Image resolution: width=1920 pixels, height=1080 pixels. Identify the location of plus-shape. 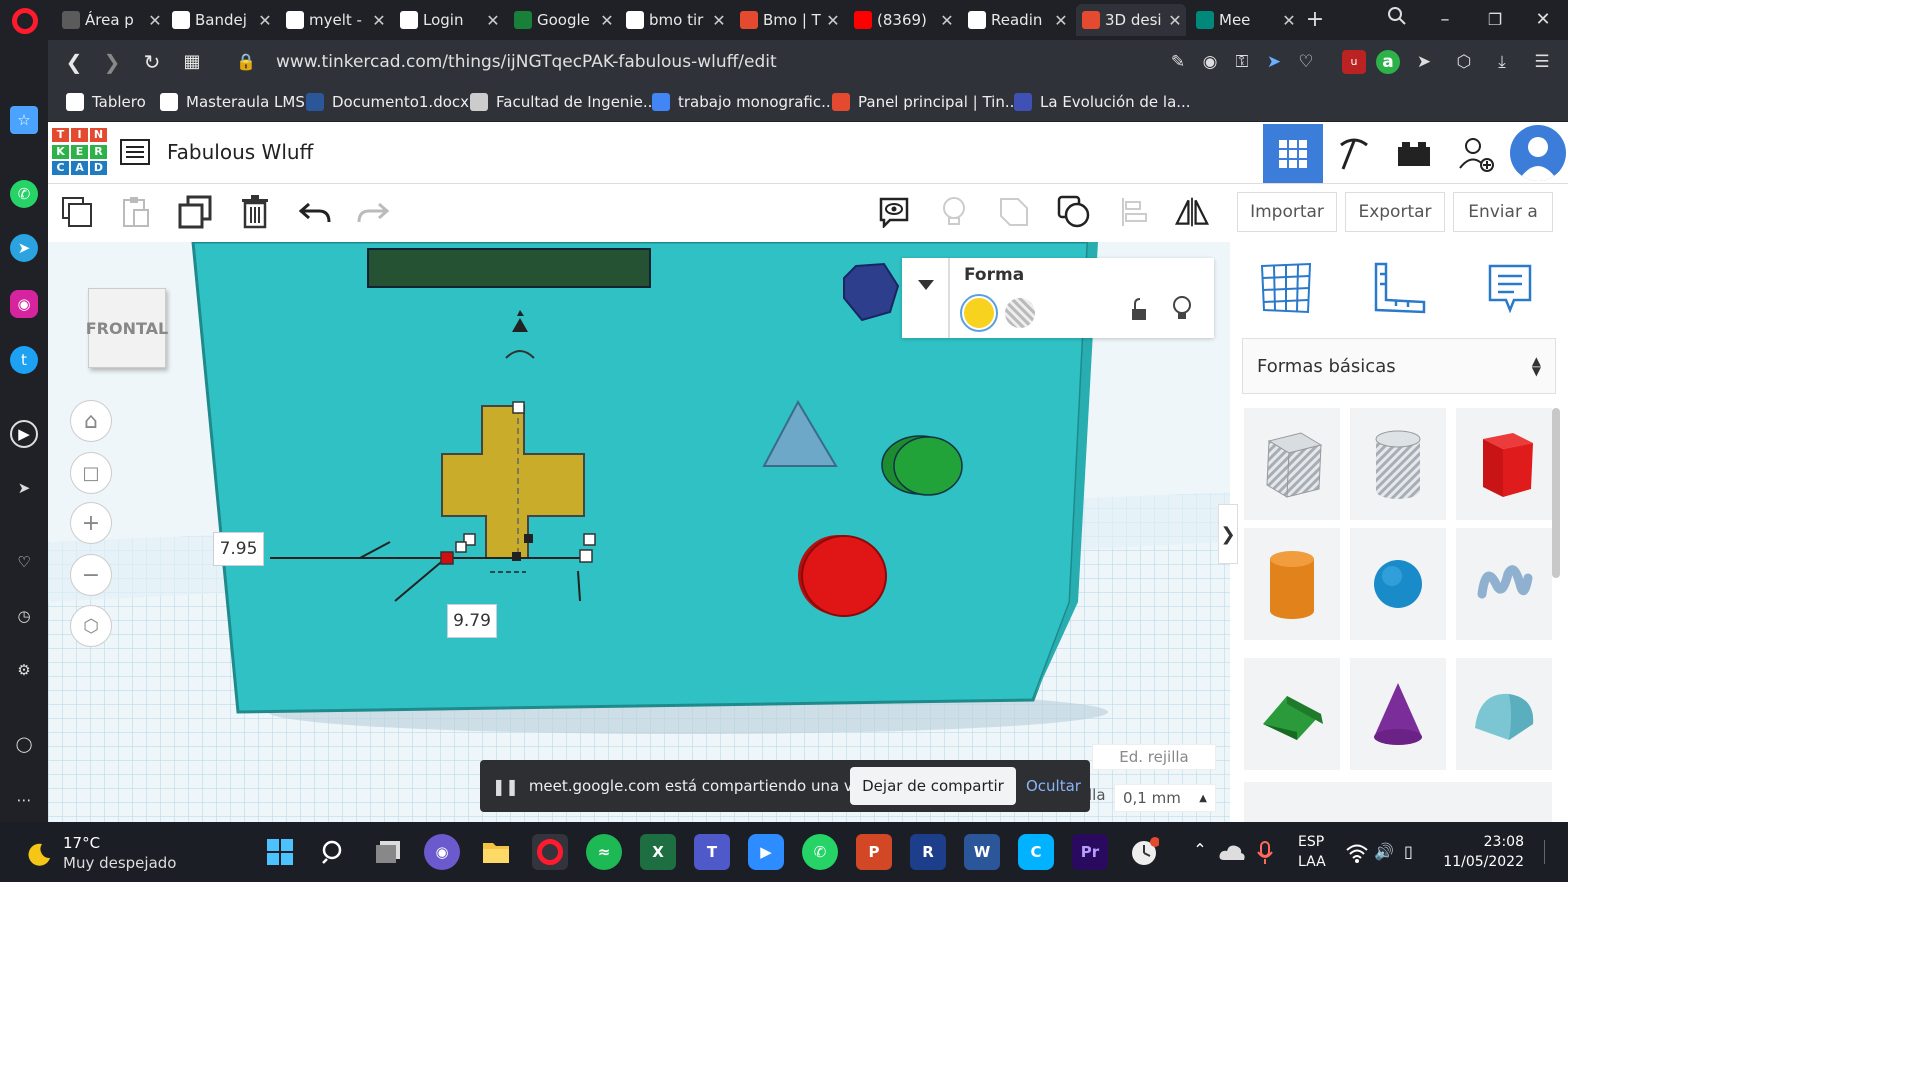
(435, 501).